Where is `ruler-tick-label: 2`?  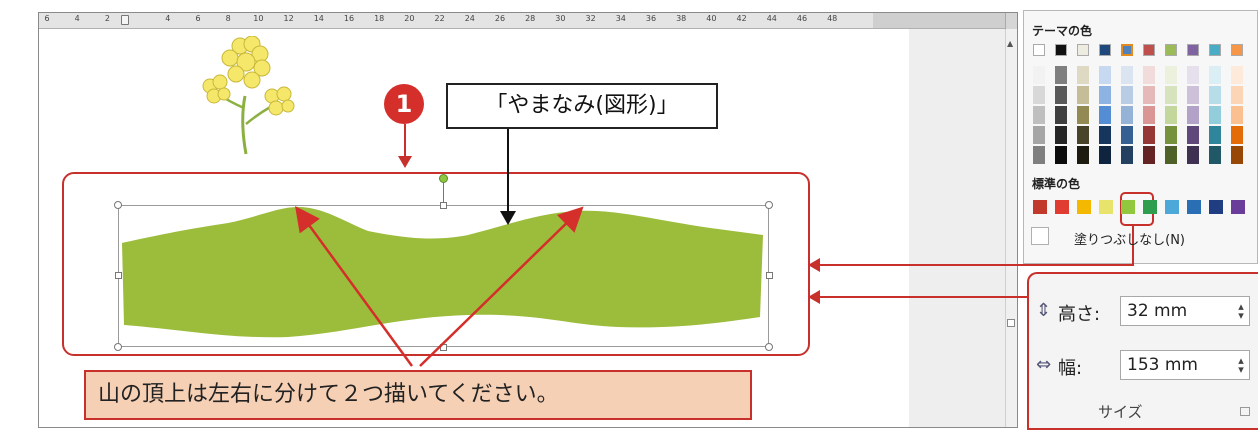
ruler-tick-label: 2 is located at coordinates (107, 18).